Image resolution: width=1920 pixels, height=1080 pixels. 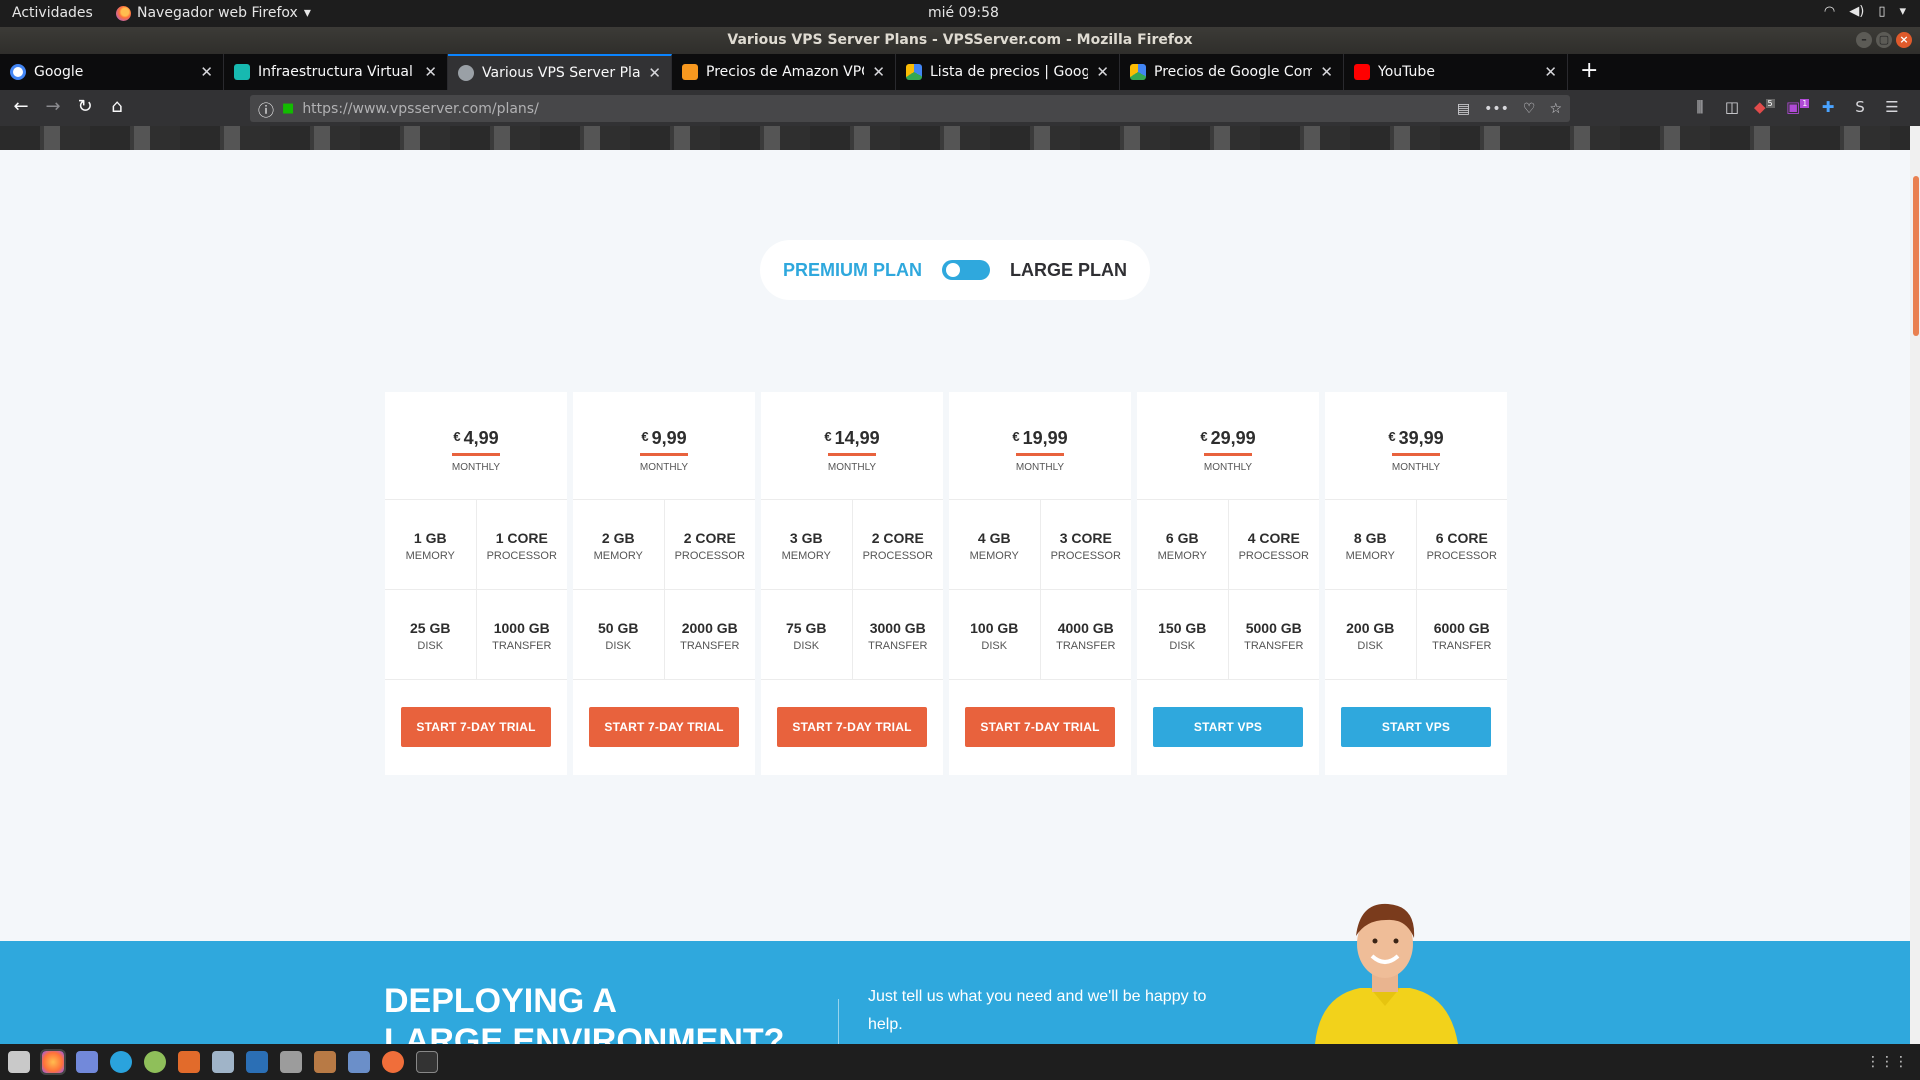 What do you see at coordinates (52, 13) in the screenshot?
I see `activities-button: Actividades` at bounding box center [52, 13].